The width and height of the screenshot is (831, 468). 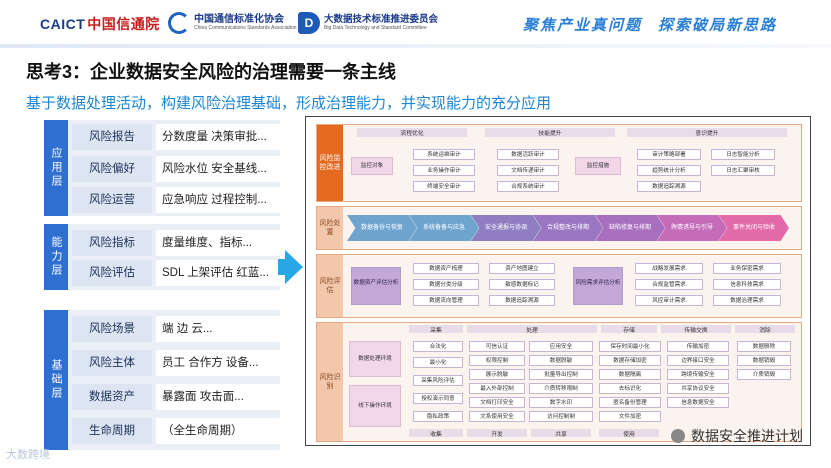 I want to click on section-label: 风险处置, so click(x=330, y=228).